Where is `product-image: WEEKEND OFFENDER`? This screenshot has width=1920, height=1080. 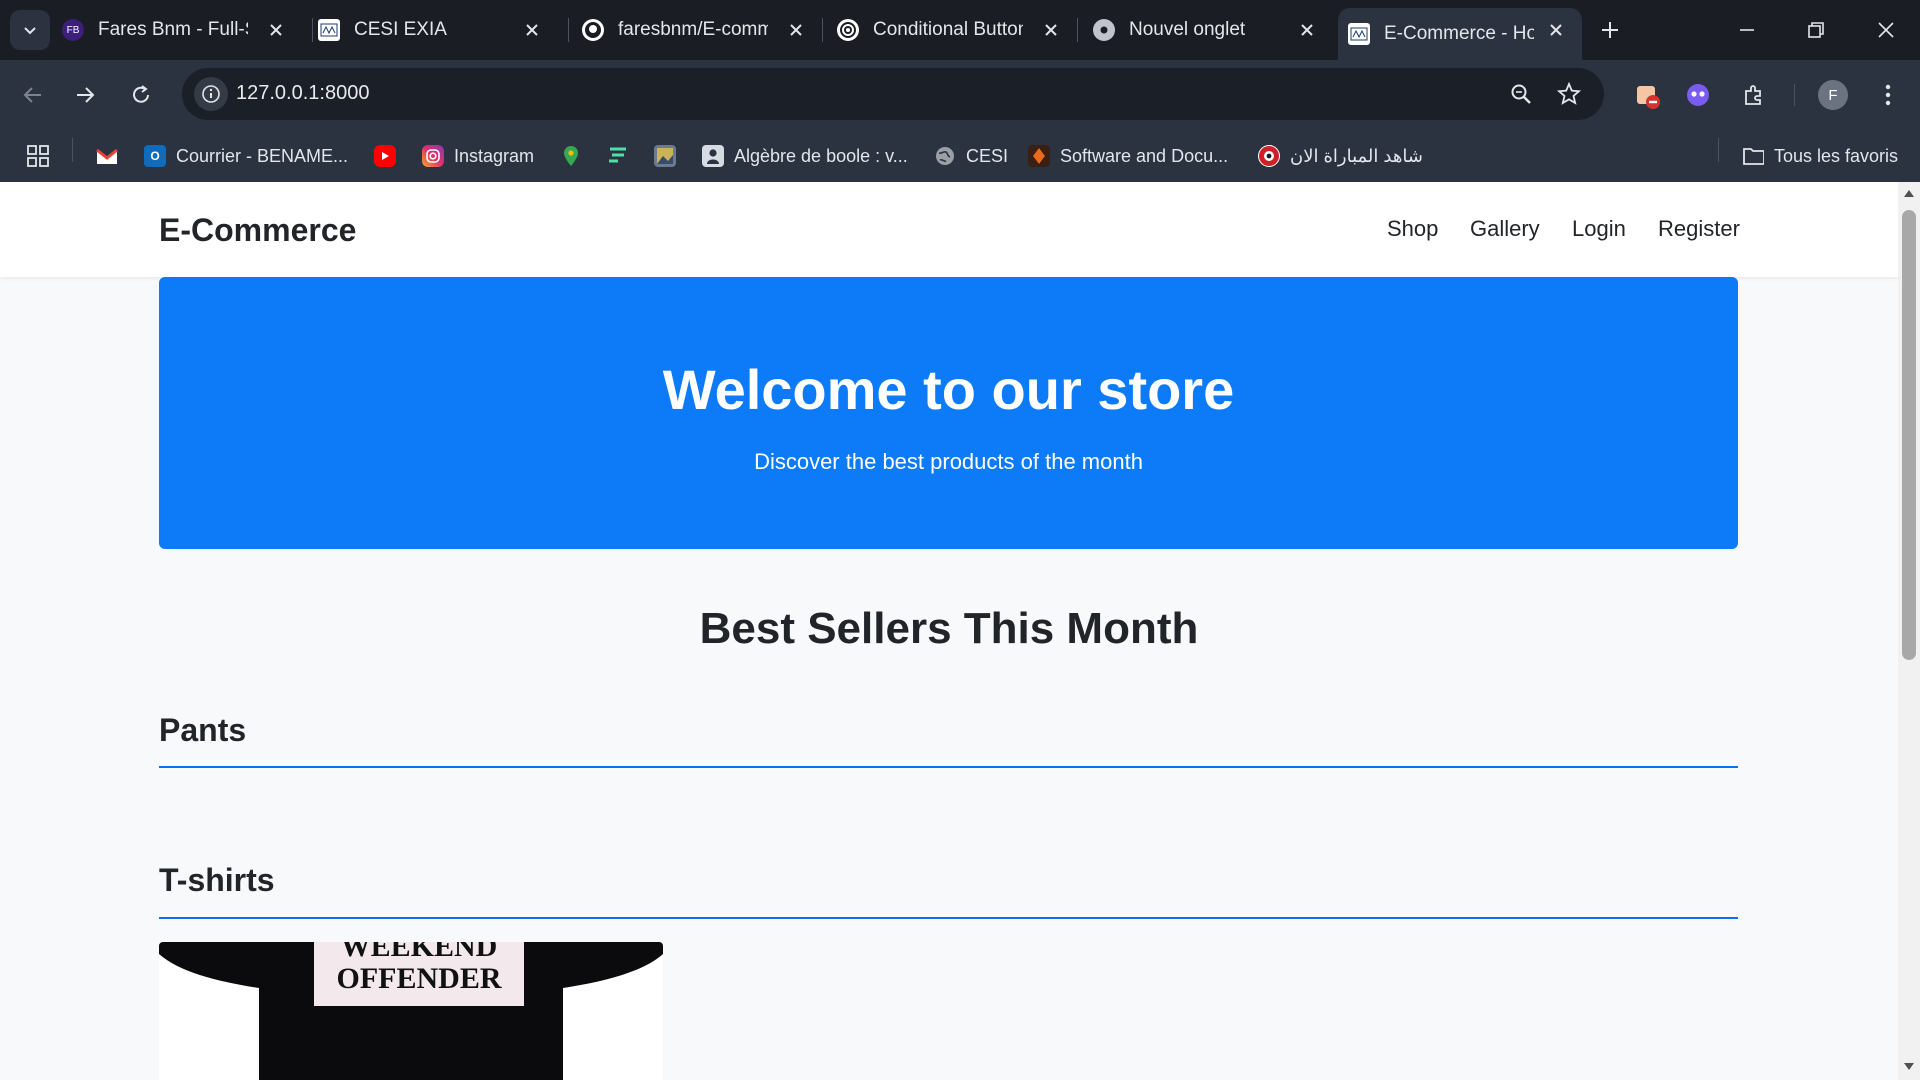 product-image: WEEKEND OFFENDER is located at coordinates (411, 1011).